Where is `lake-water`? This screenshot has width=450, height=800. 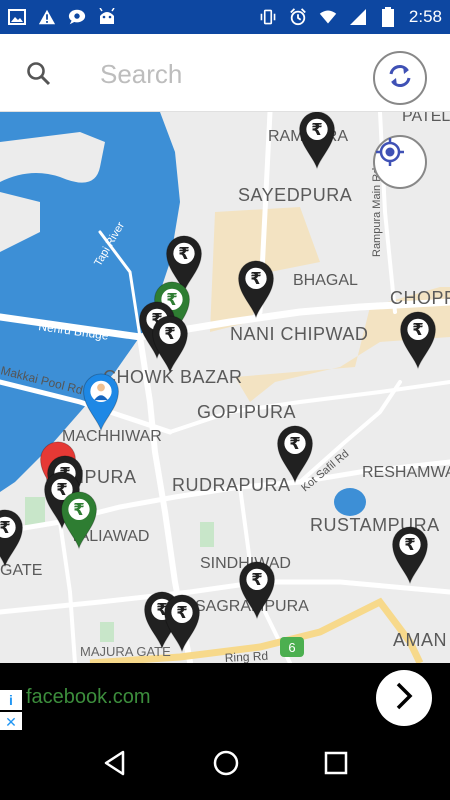 lake-water is located at coordinates (350, 502).